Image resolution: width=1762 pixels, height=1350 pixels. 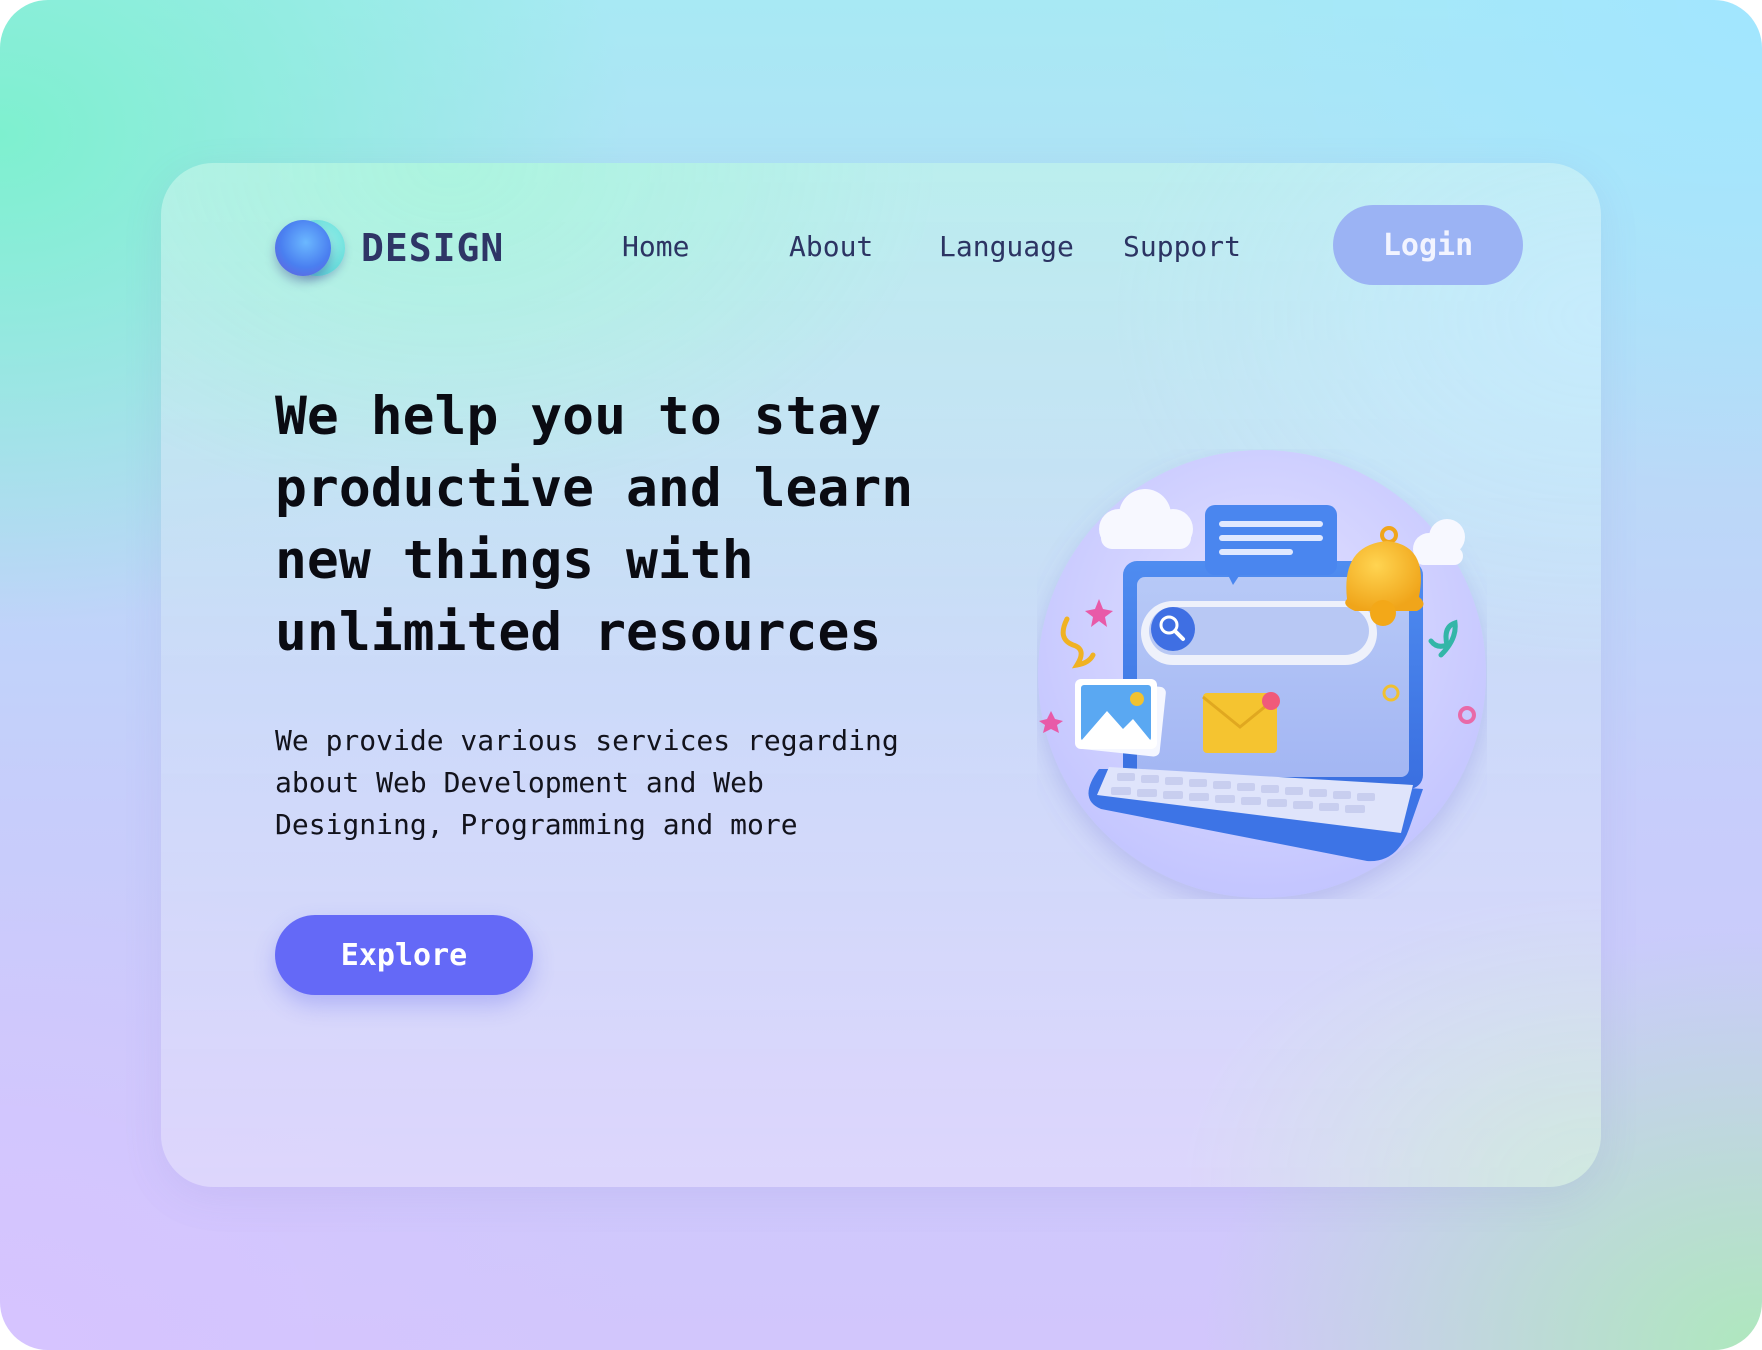 I want to click on explore-button: Explore, so click(x=404, y=955).